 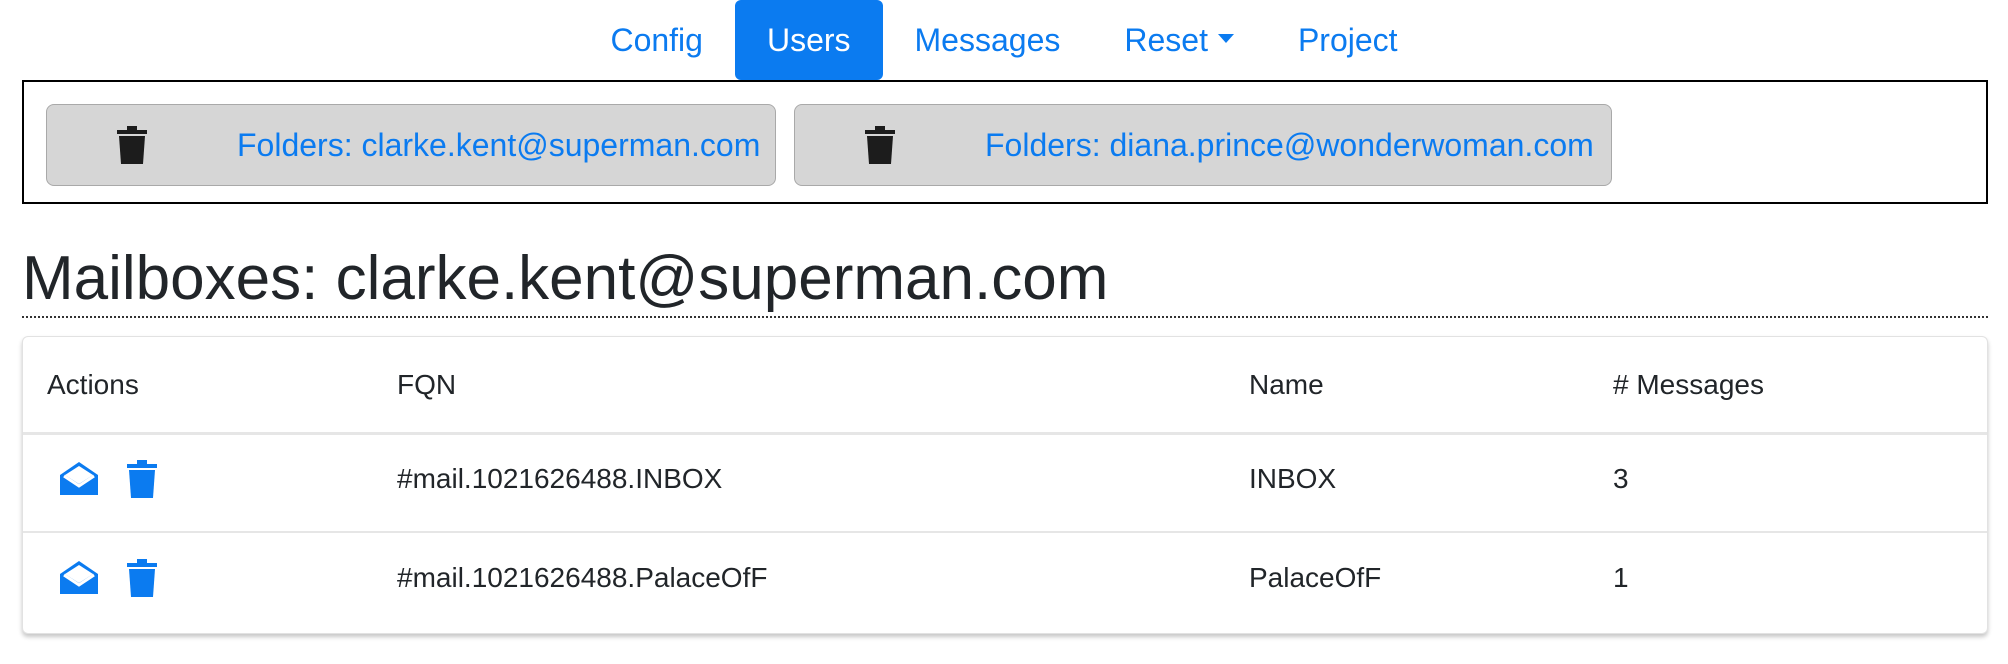 I want to click on table-header-row: Actions FQN Name # Messages, so click(x=1005, y=386).